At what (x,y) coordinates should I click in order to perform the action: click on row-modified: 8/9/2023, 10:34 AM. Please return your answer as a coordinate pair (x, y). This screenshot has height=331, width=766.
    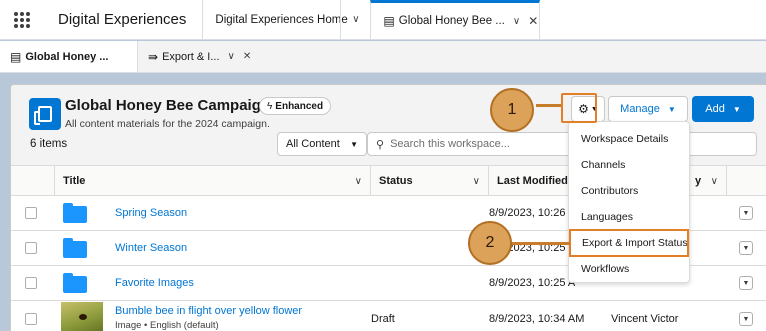
    Looking at the image, I should click on (537, 319).